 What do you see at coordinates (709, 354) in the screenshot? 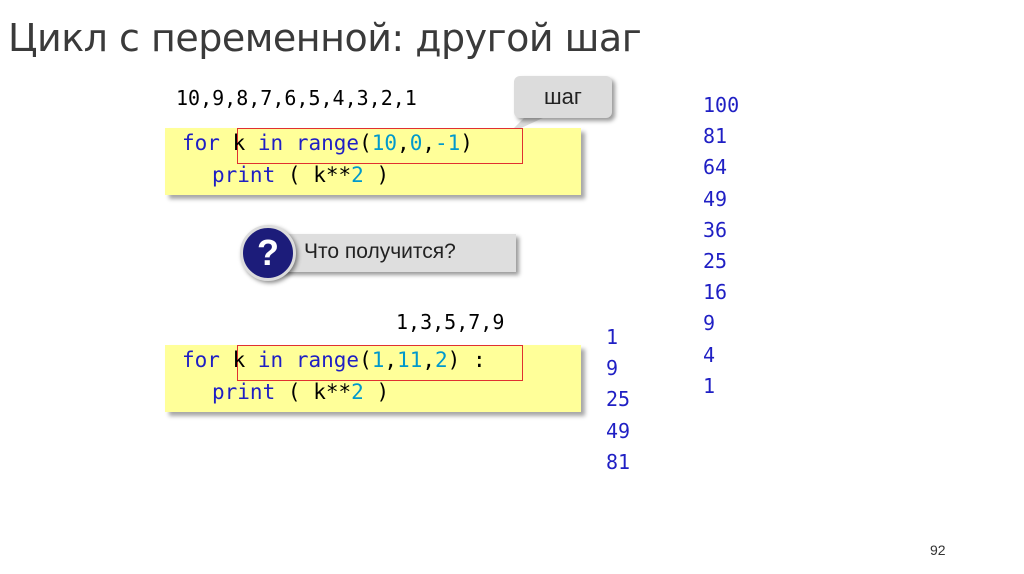
I see `output-value: 4` at bounding box center [709, 354].